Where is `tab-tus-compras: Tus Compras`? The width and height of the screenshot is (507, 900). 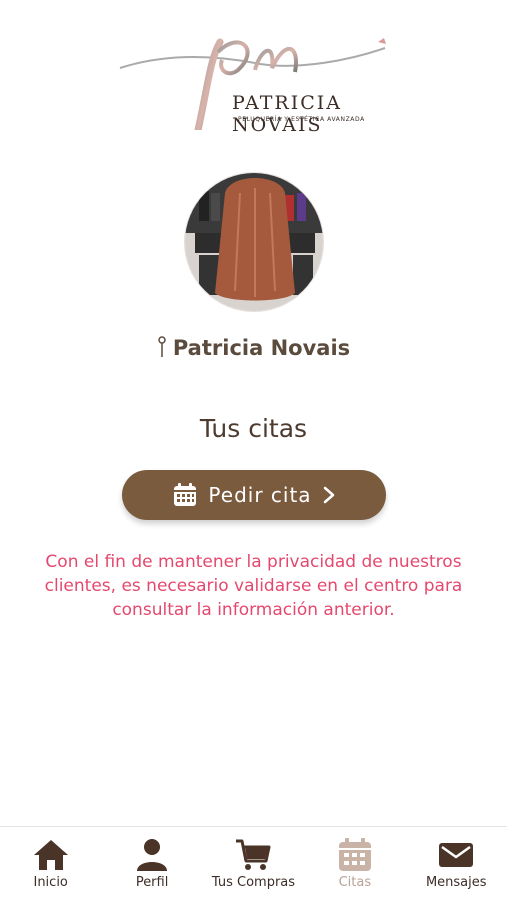 tab-tus-compras: Tus Compras is located at coordinates (253, 863).